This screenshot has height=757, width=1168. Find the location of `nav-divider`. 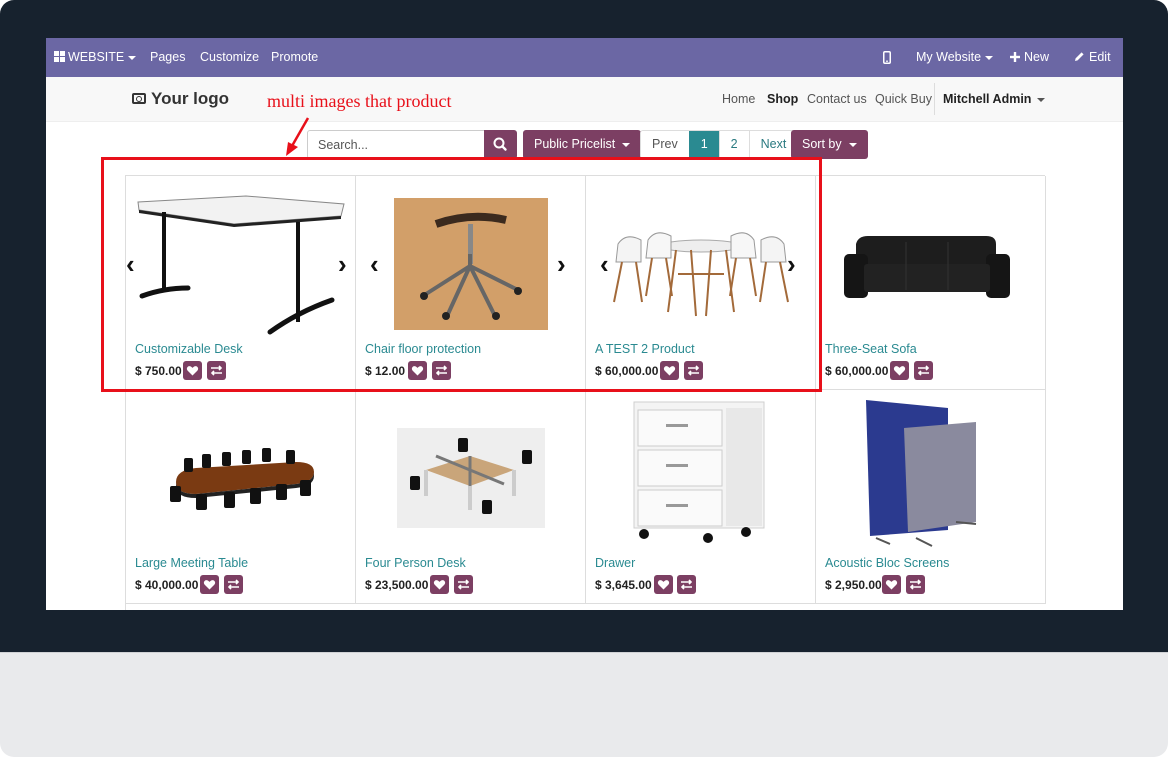

nav-divider is located at coordinates (934, 99).